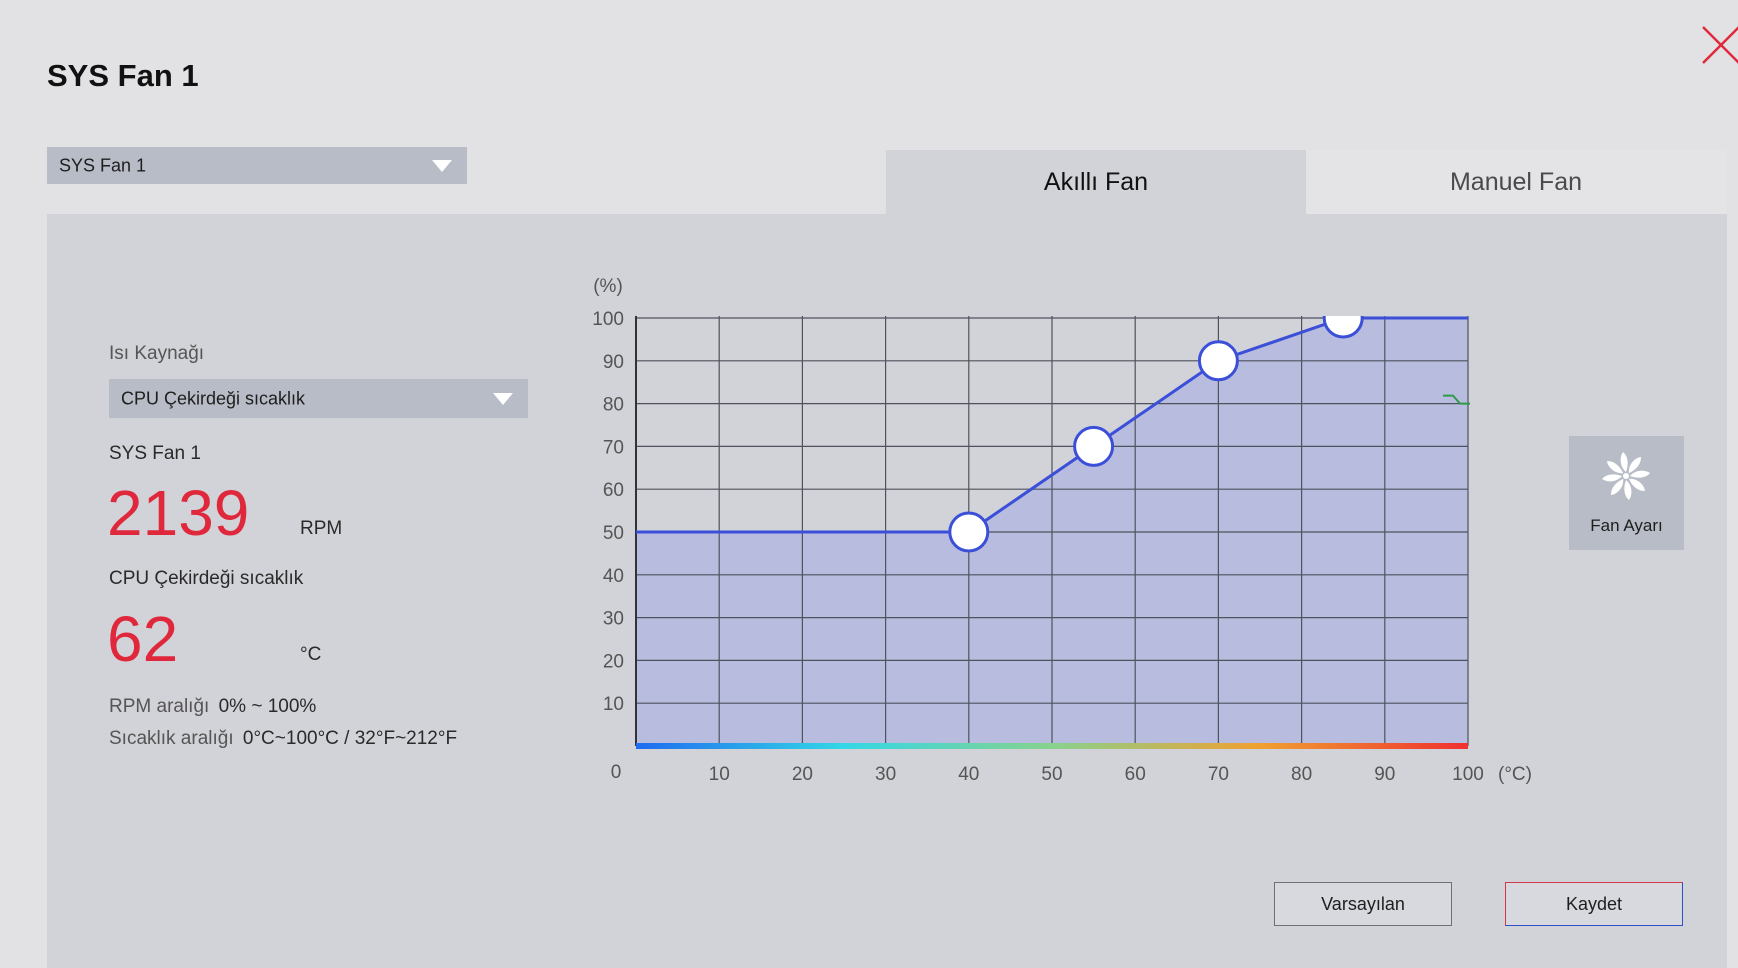 Image resolution: width=1738 pixels, height=968 pixels. Describe the element at coordinates (613, 576) in the screenshot. I see `y-tick-label: 40` at that location.